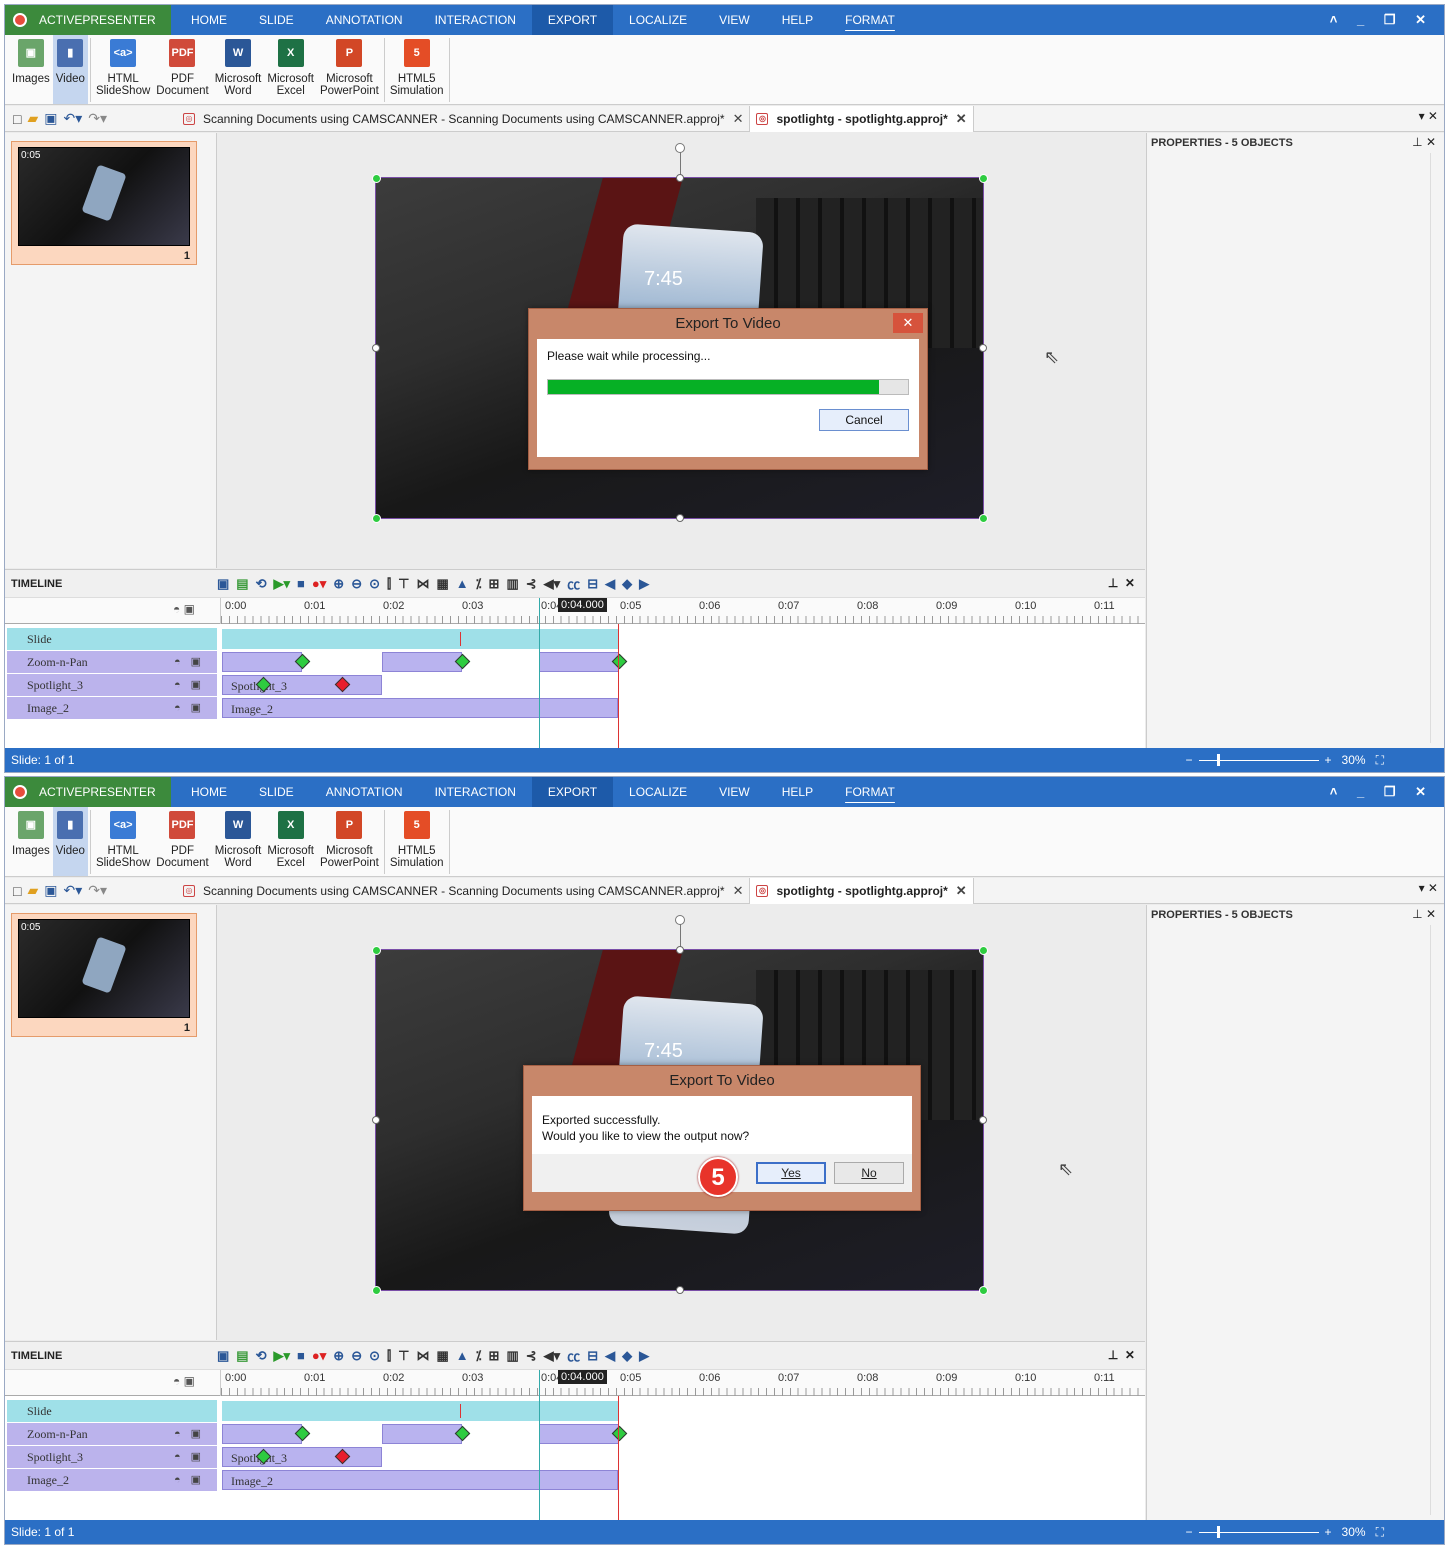 The image size is (1449, 1545). What do you see at coordinates (1436, 448) in the screenshot?
I see `properties-scrollbar` at bounding box center [1436, 448].